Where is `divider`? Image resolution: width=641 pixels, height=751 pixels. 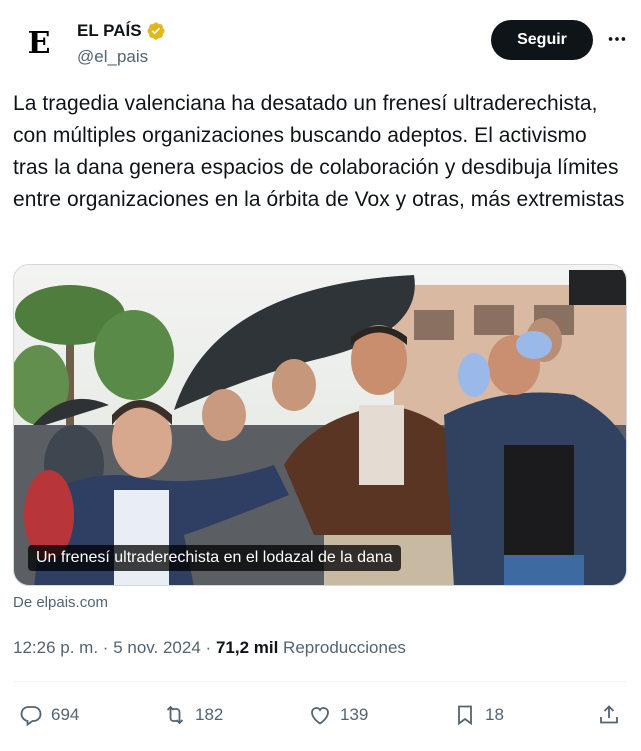
divider is located at coordinates (320, 681).